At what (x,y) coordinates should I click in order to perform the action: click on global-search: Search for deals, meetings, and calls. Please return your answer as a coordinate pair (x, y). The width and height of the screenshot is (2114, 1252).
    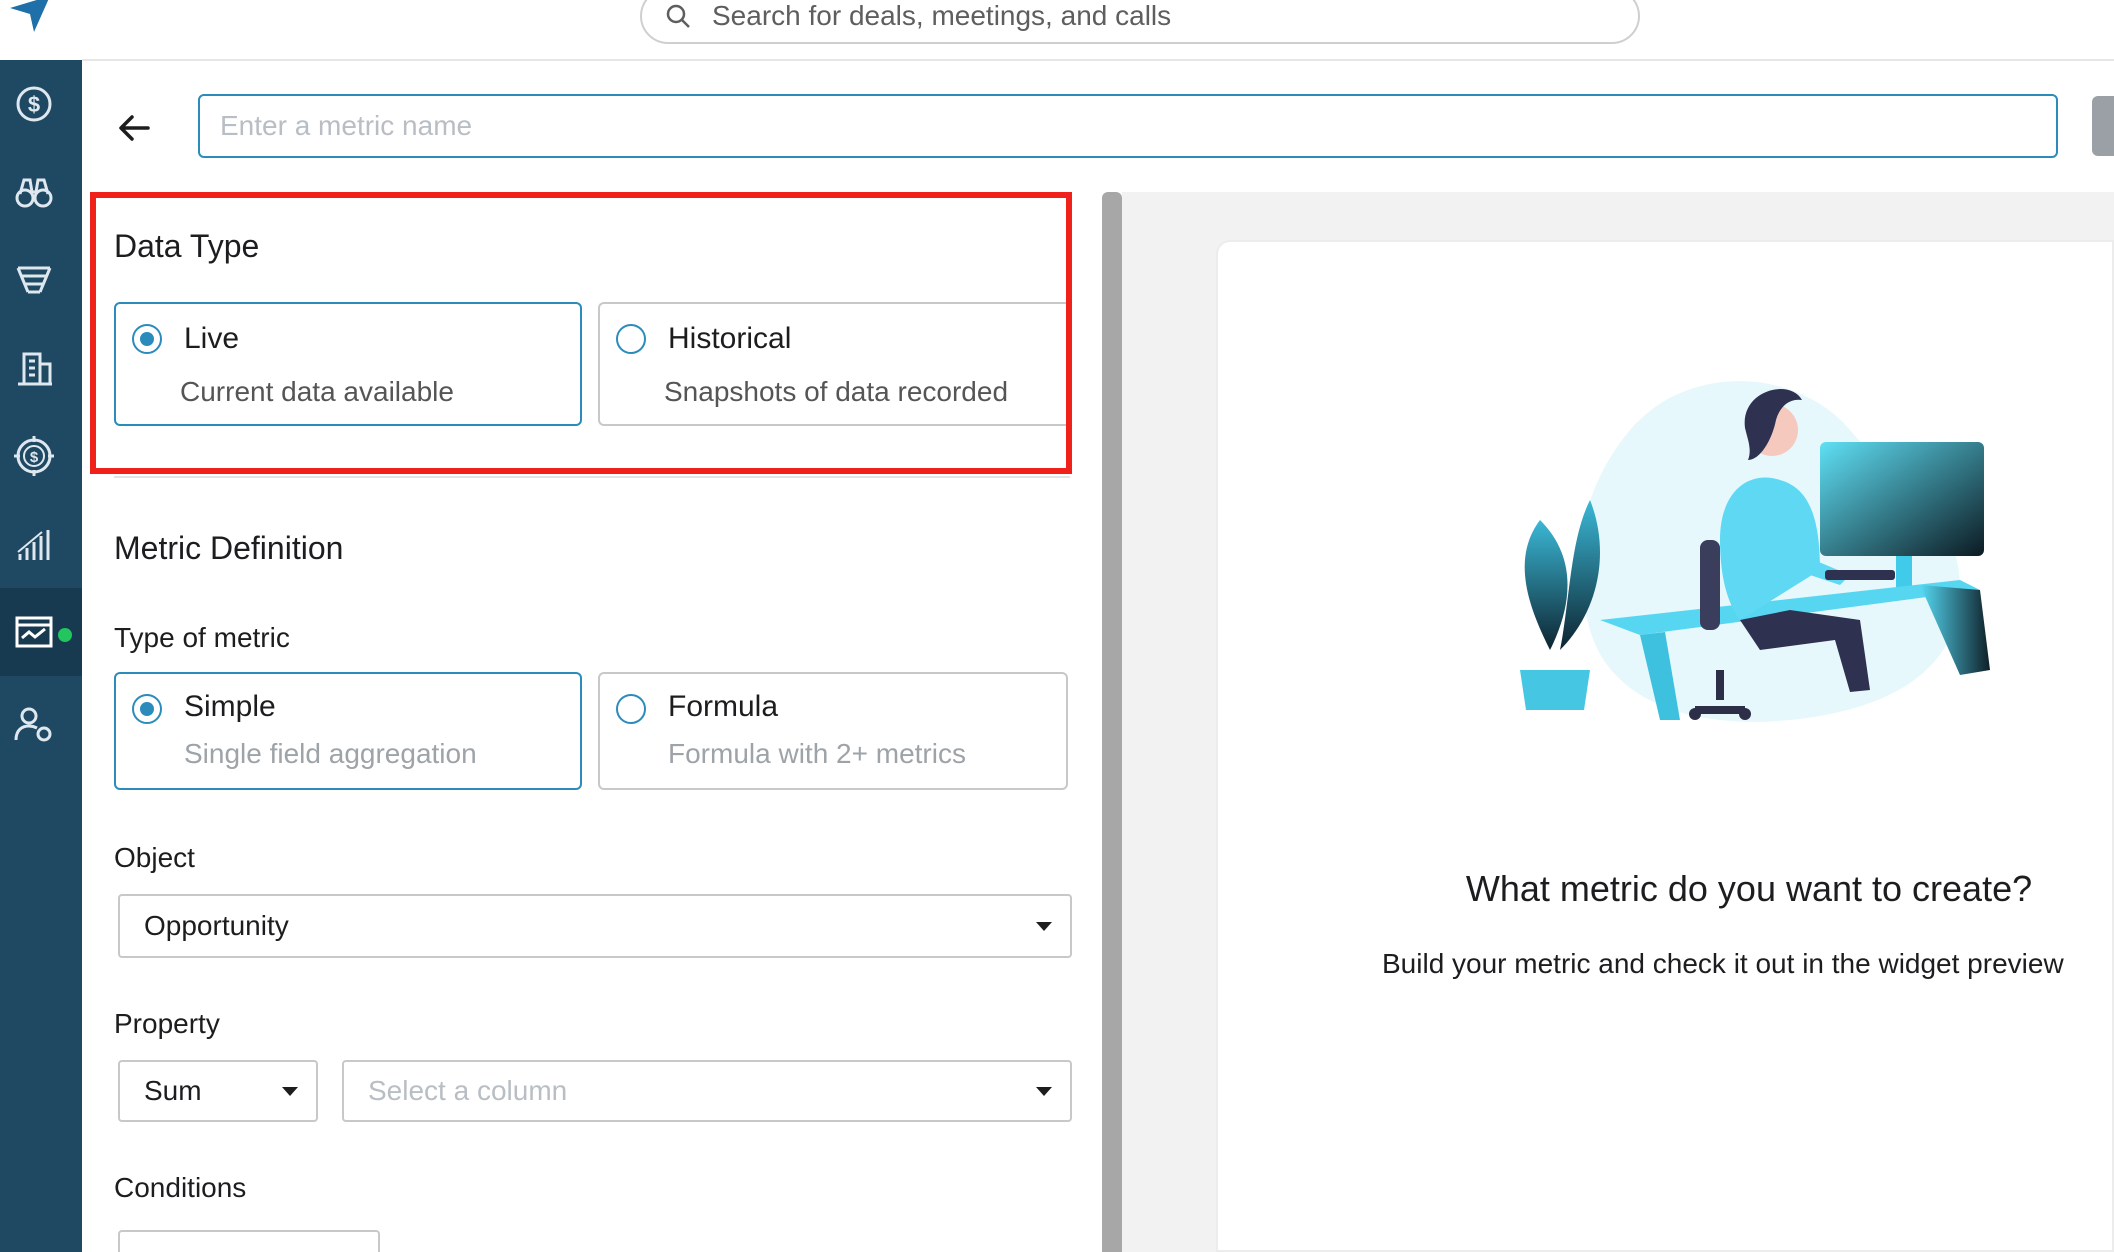
    Looking at the image, I should click on (1140, 22).